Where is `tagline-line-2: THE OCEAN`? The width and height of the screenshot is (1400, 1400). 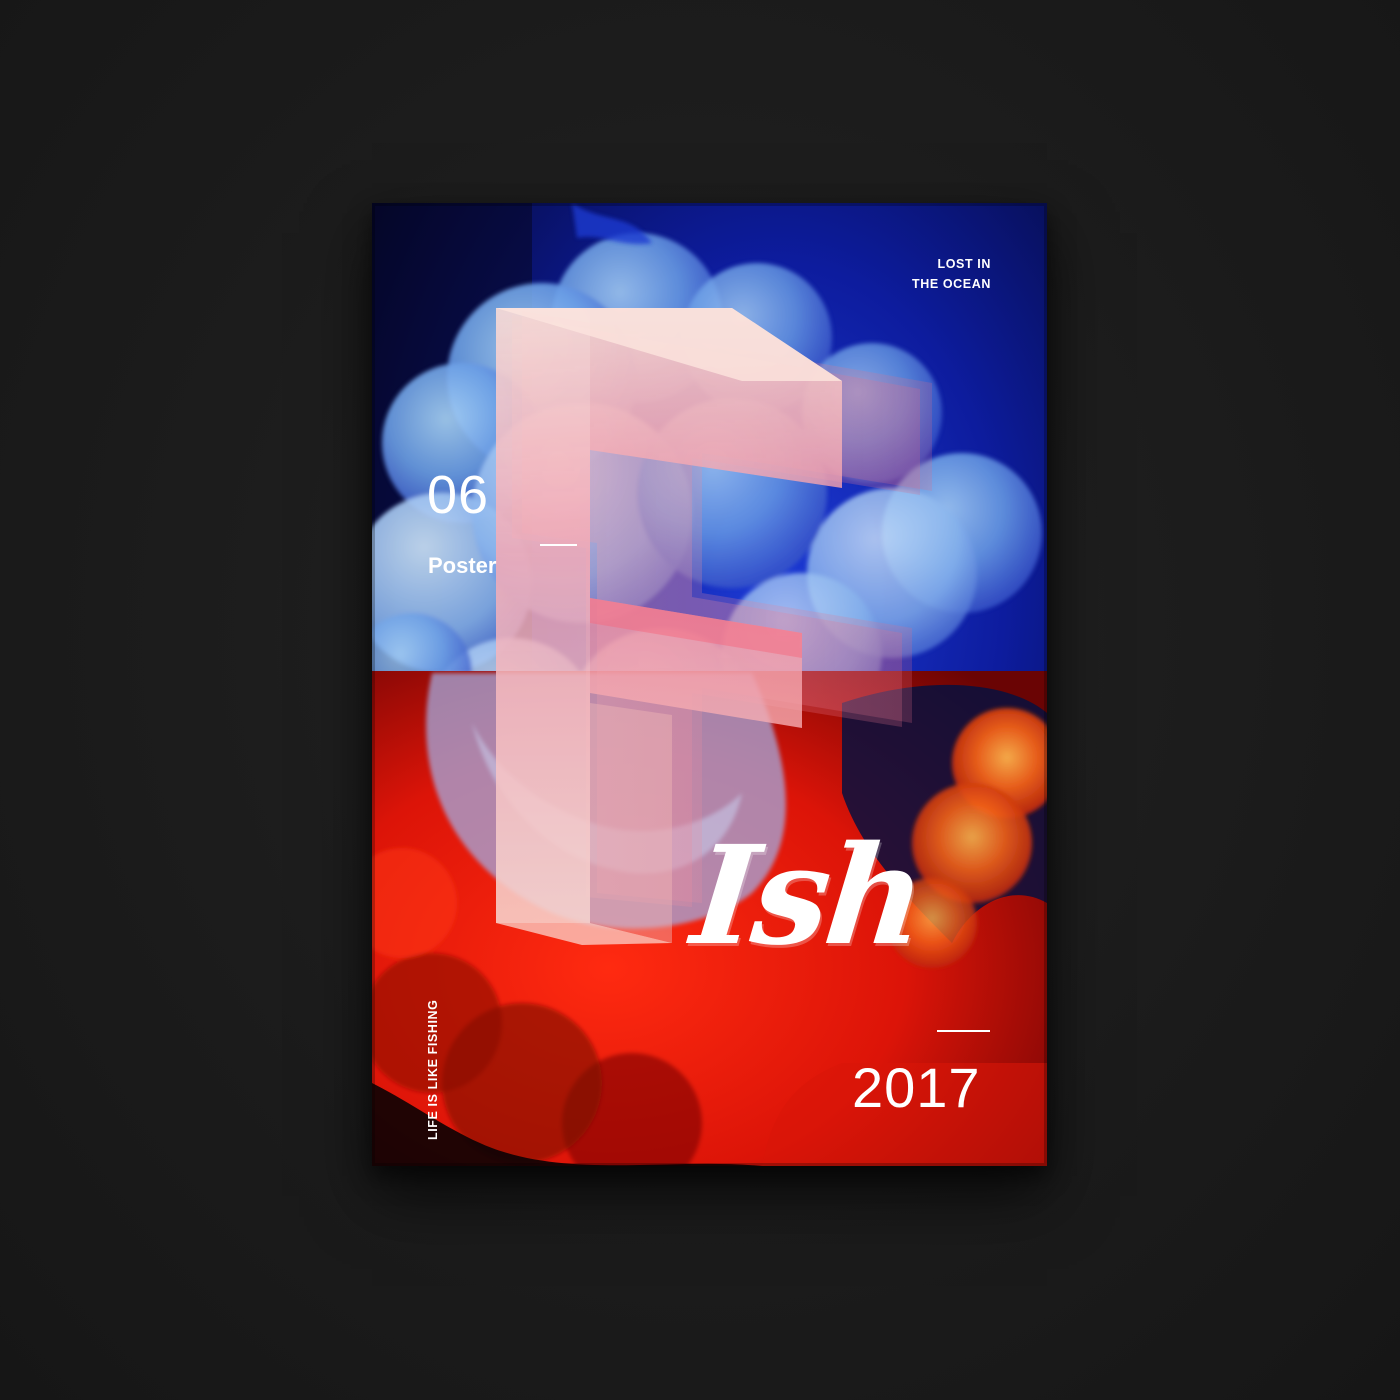
tagline-line-2: THE OCEAN is located at coordinates (951, 284).